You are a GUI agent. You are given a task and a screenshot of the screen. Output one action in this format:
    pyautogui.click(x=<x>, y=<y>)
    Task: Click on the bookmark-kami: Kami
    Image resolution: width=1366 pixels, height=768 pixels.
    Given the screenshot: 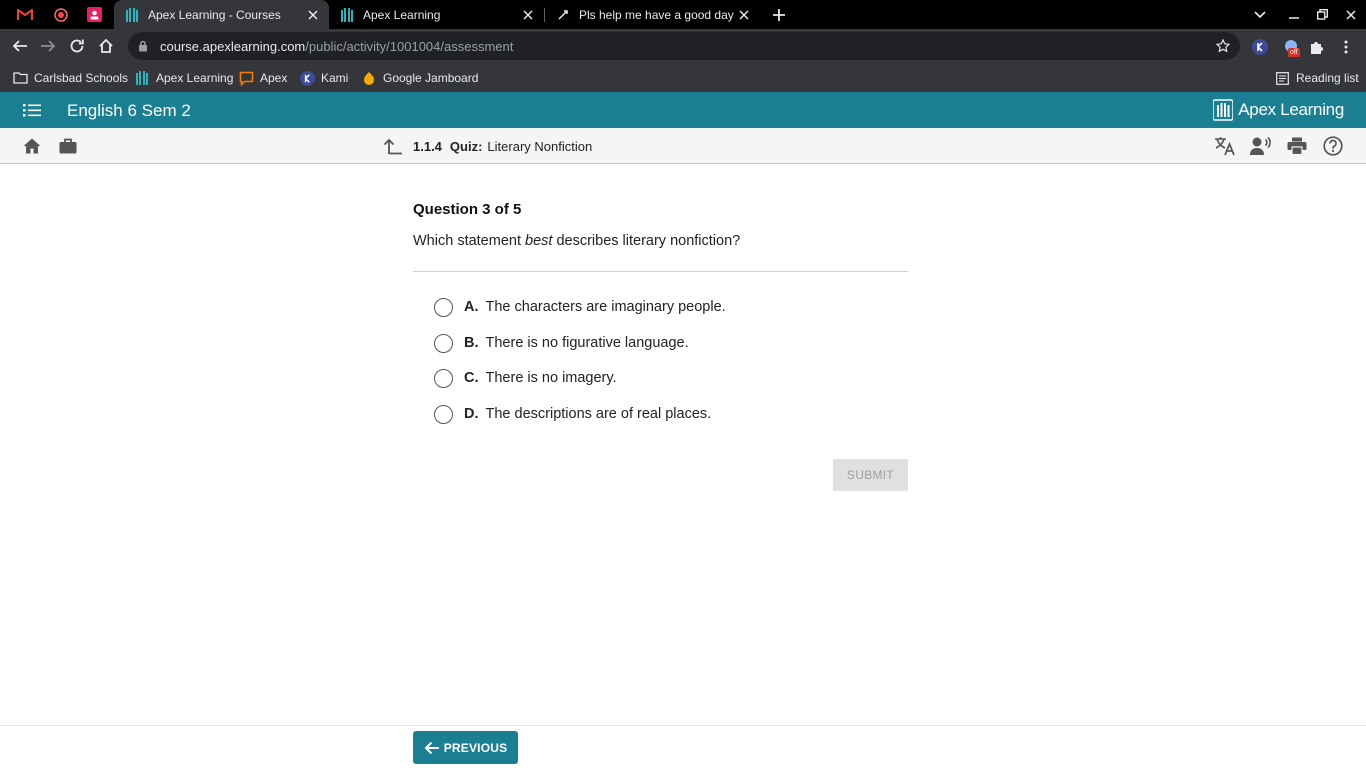 What is the action you would take?
    pyautogui.click(x=323, y=78)
    